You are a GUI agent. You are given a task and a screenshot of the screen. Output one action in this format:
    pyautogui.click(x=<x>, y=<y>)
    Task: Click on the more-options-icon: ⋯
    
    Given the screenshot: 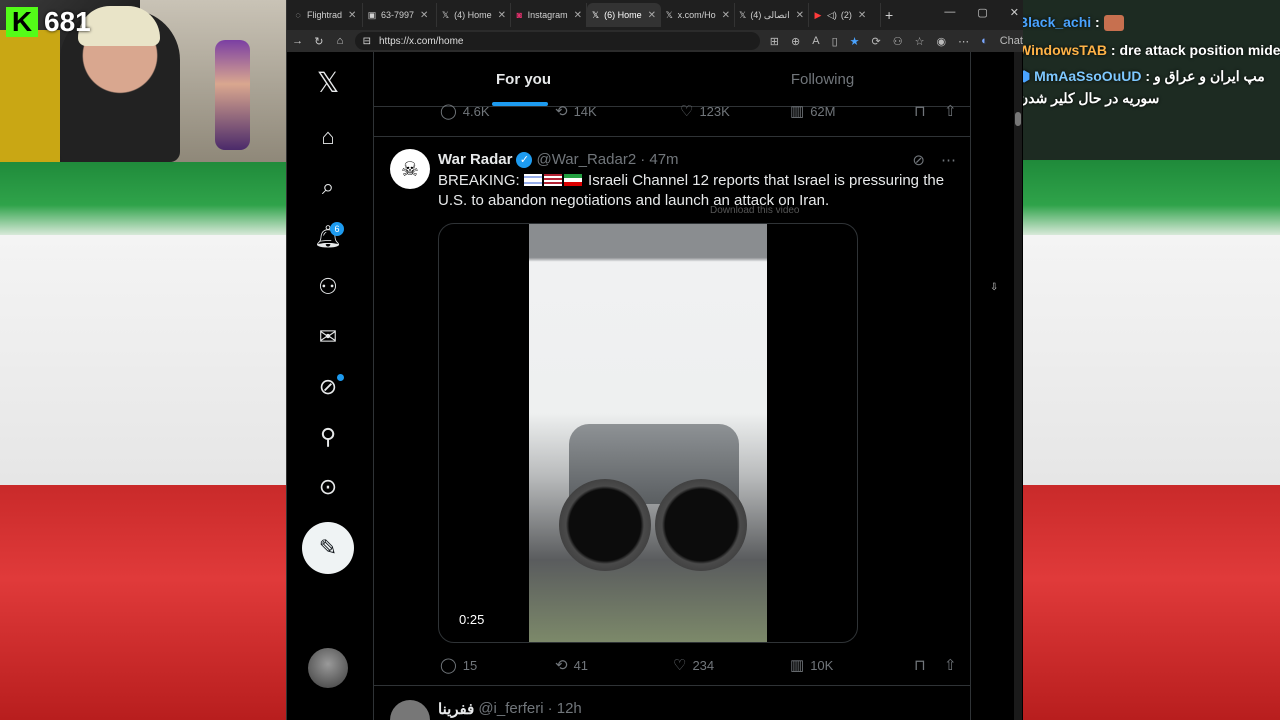 What is the action you would take?
    pyautogui.click(x=948, y=160)
    